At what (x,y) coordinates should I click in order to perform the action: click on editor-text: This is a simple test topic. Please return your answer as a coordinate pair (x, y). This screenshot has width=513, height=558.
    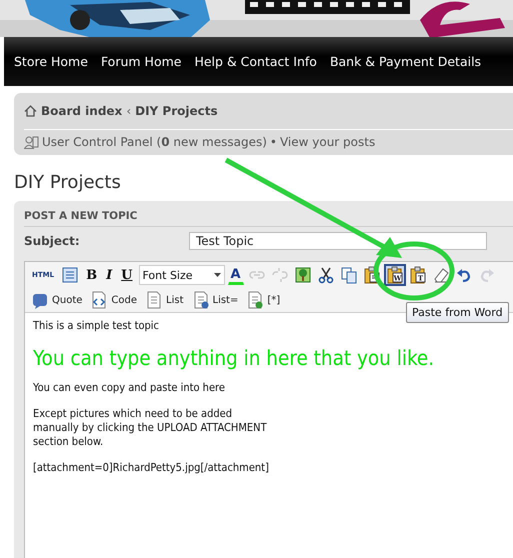
    Looking at the image, I should click on (96, 326).